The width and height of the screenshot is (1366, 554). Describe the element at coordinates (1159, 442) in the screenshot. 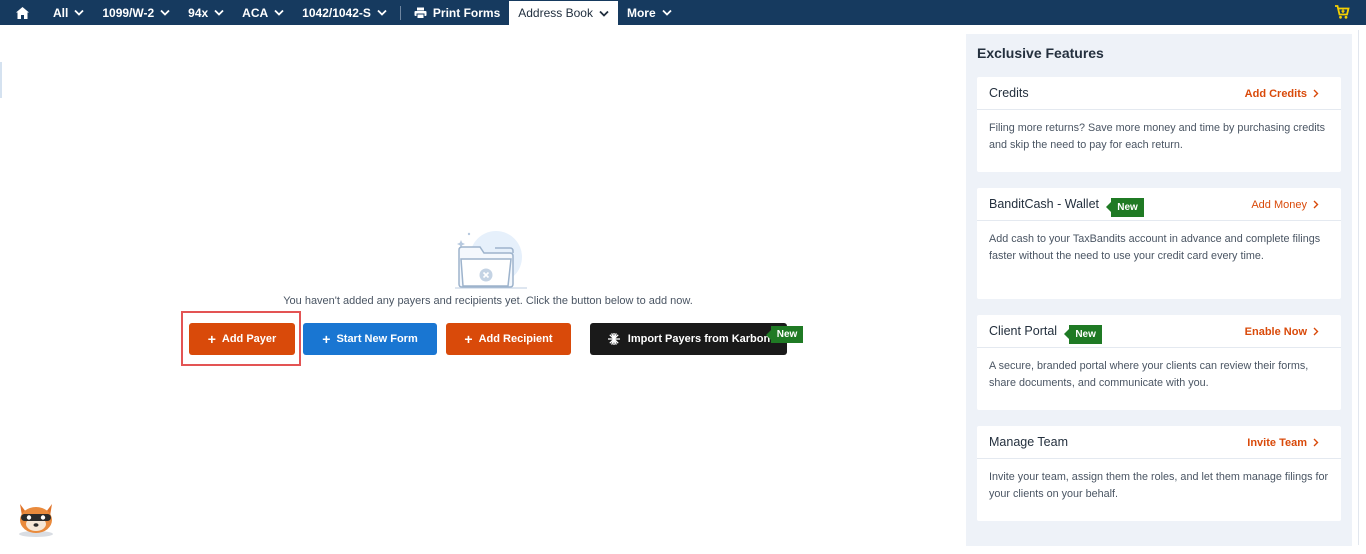

I see `card-header: Manage Team Invite Team` at that location.